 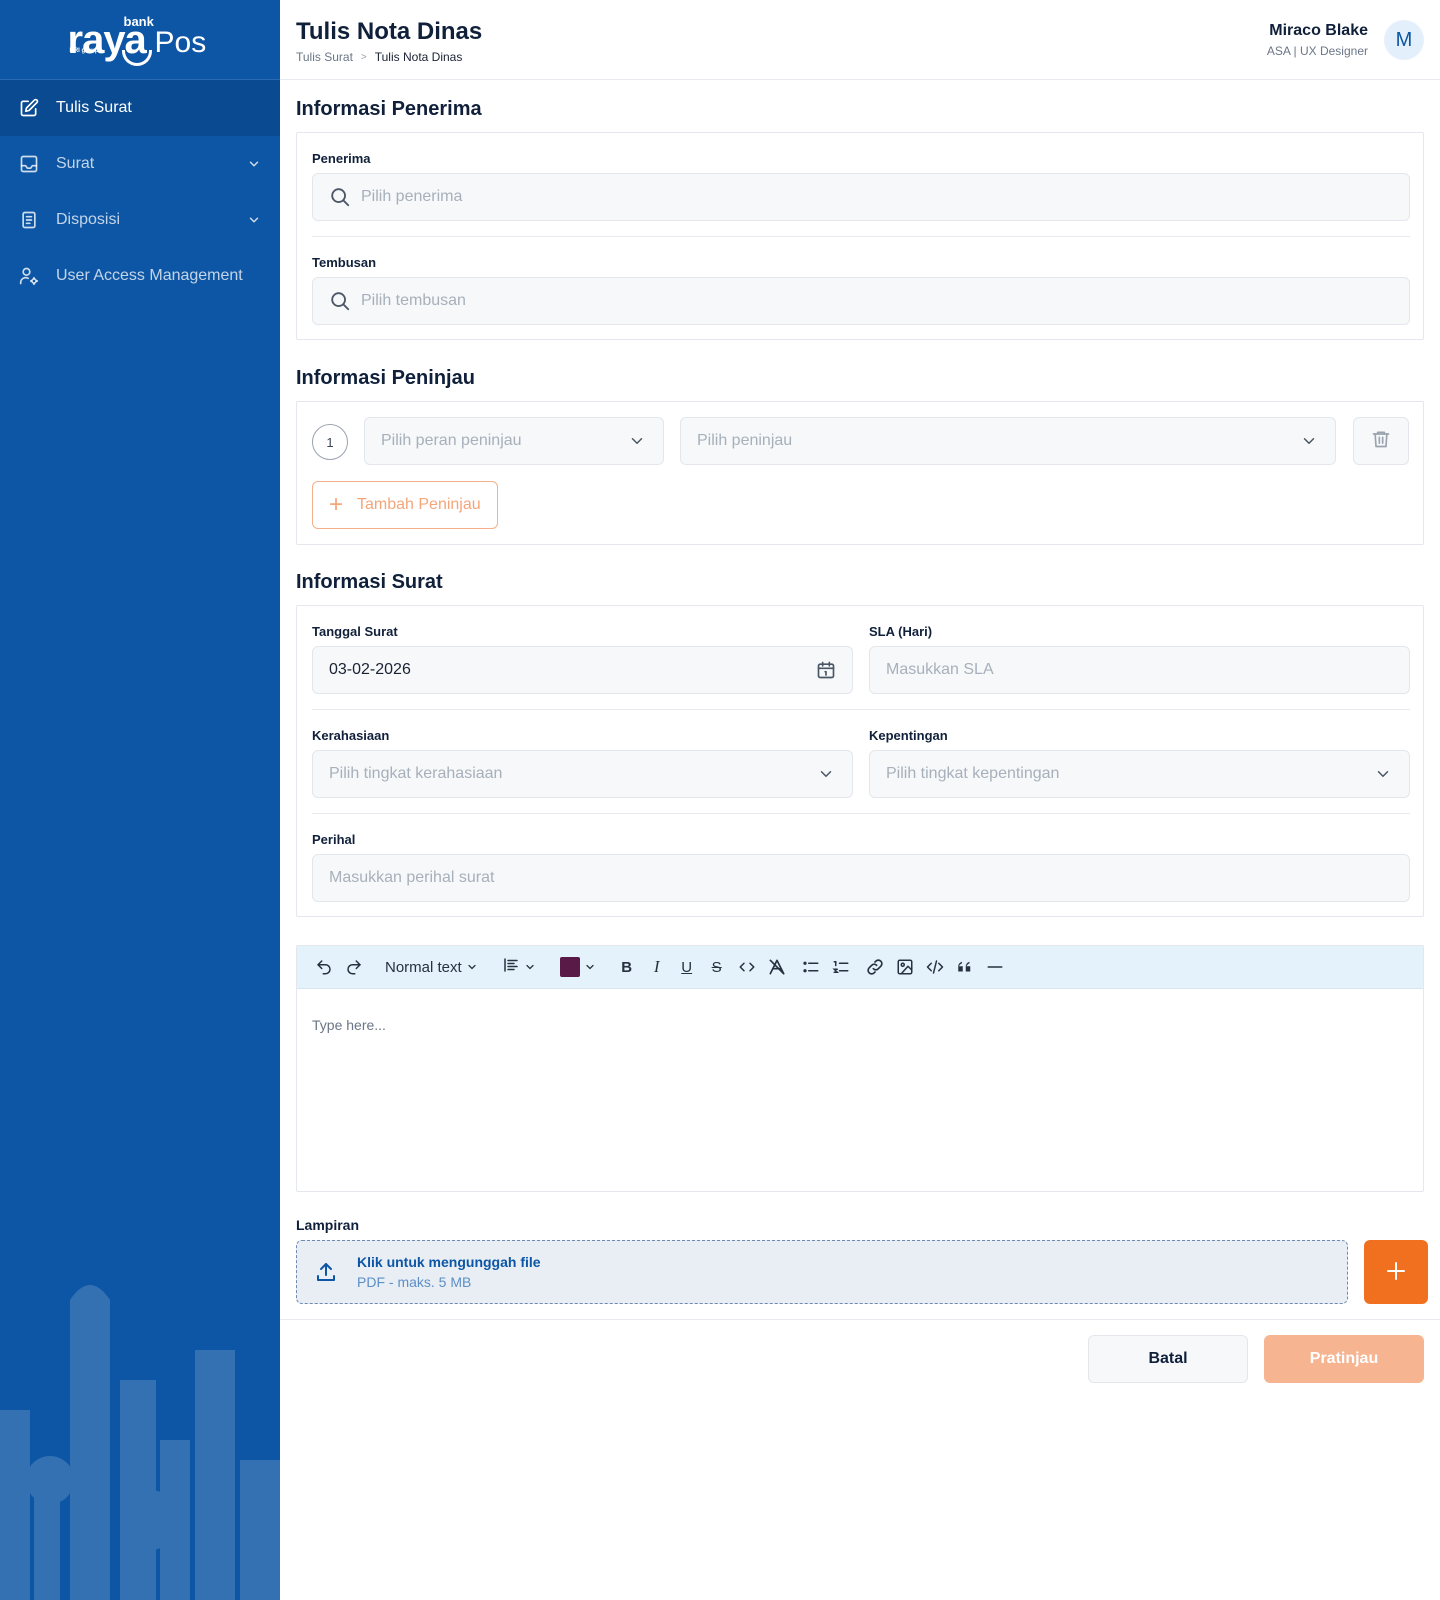 What do you see at coordinates (354, 967) in the screenshot?
I see `redo-icon` at bounding box center [354, 967].